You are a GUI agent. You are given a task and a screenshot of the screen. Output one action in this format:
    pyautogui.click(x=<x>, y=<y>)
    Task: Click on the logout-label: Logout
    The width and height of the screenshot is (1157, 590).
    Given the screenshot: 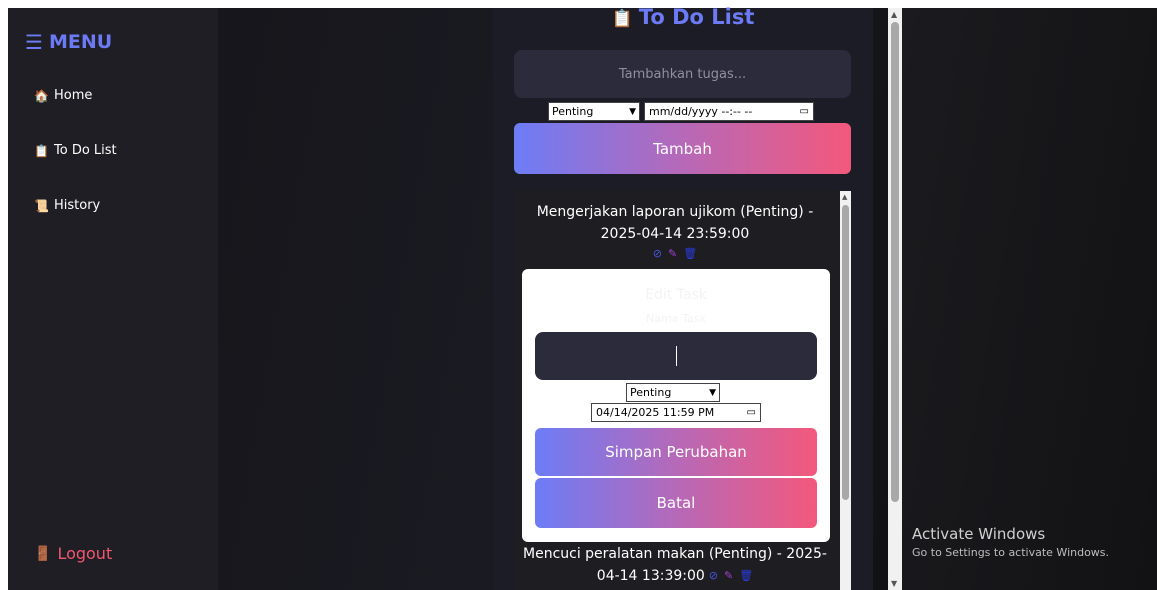 What is the action you would take?
    pyautogui.click(x=85, y=553)
    